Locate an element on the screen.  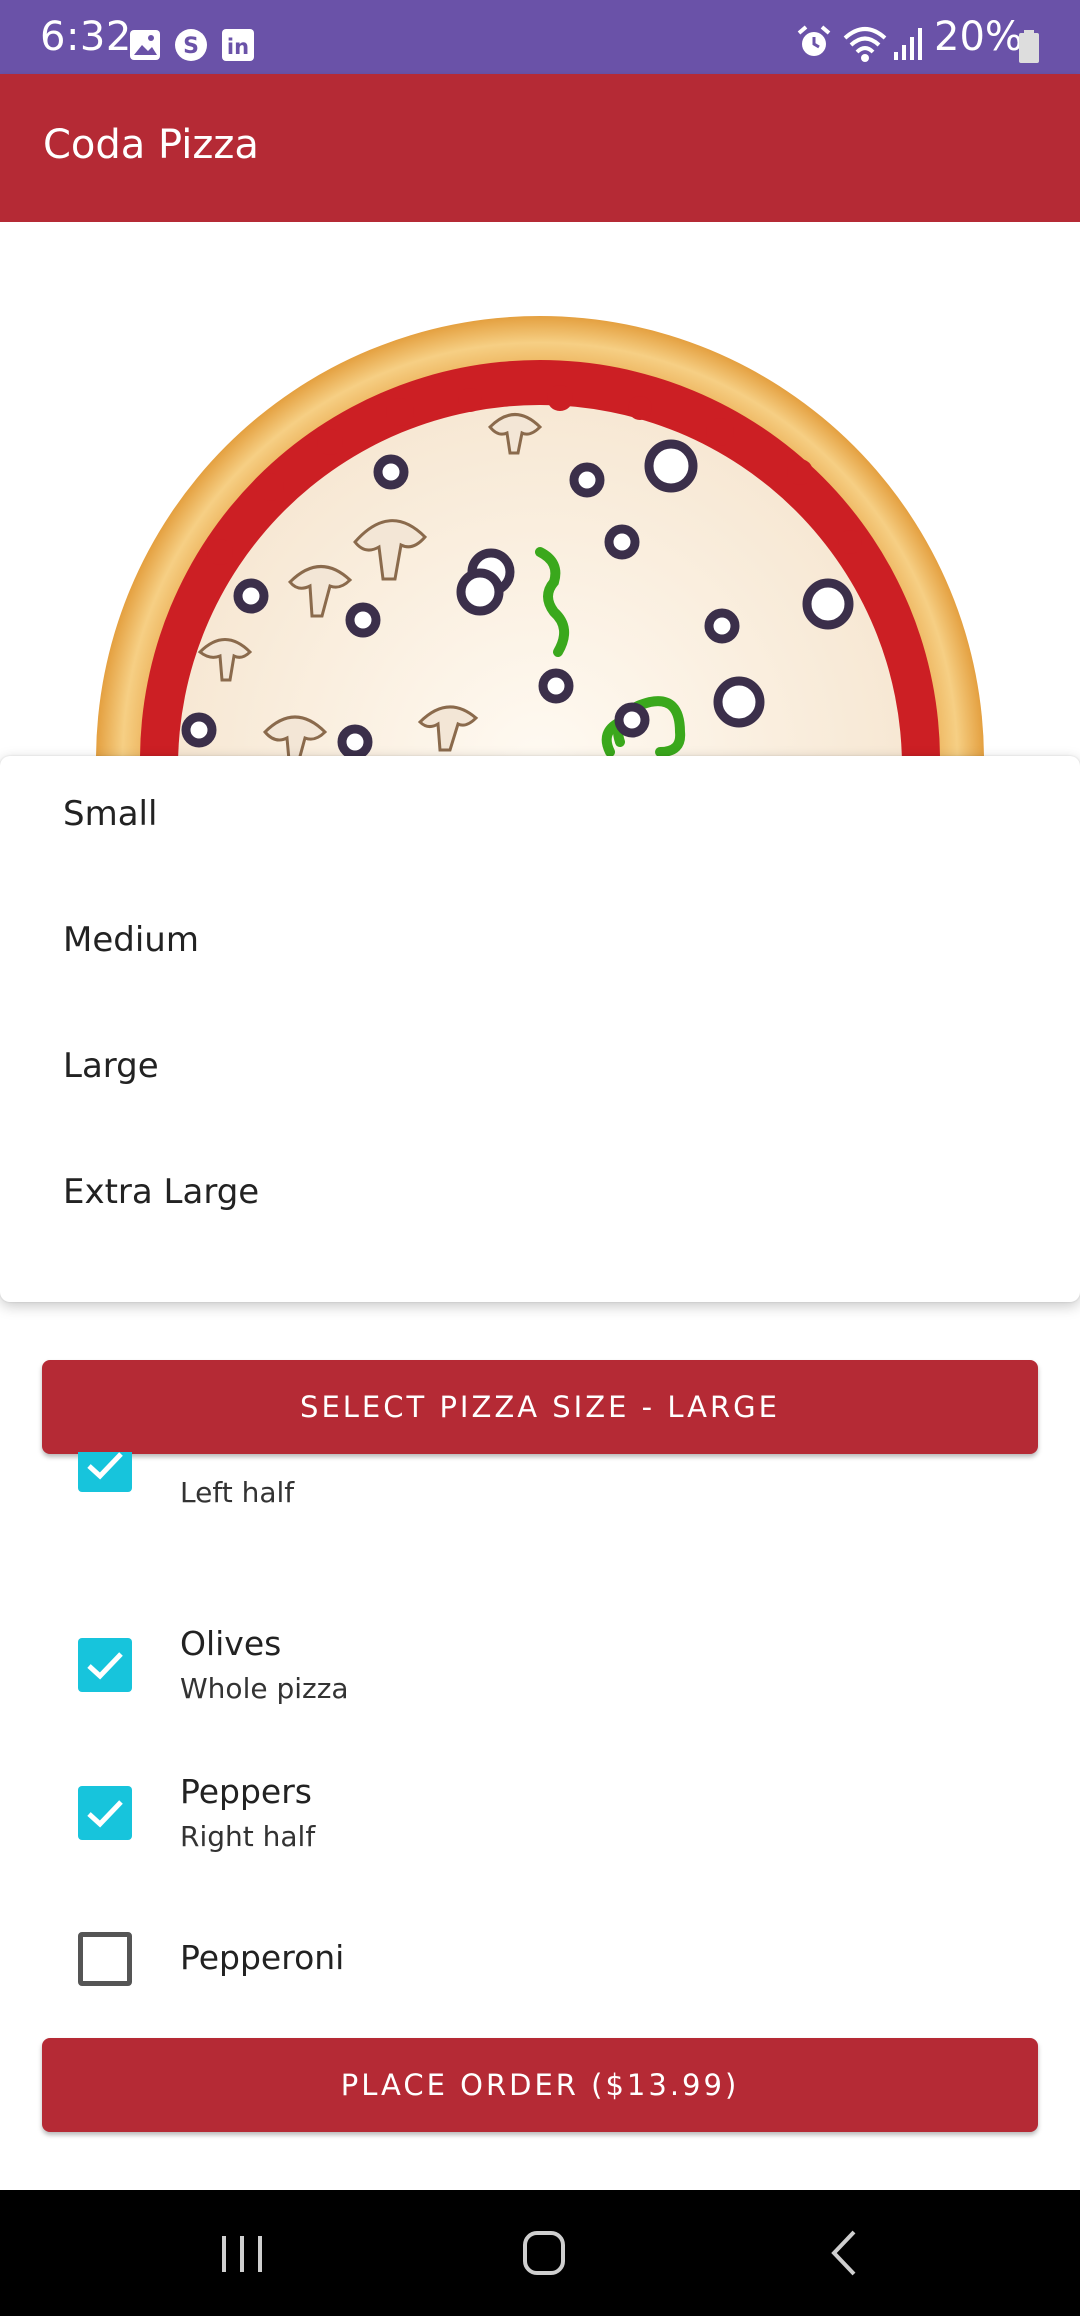
app-bar: Coda Pizza is located at coordinates (540, 148).